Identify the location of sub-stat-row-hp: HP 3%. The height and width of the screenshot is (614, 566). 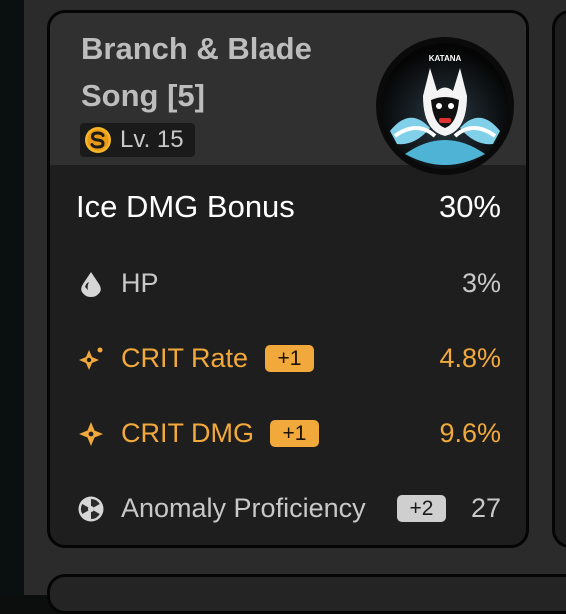
(288, 283).